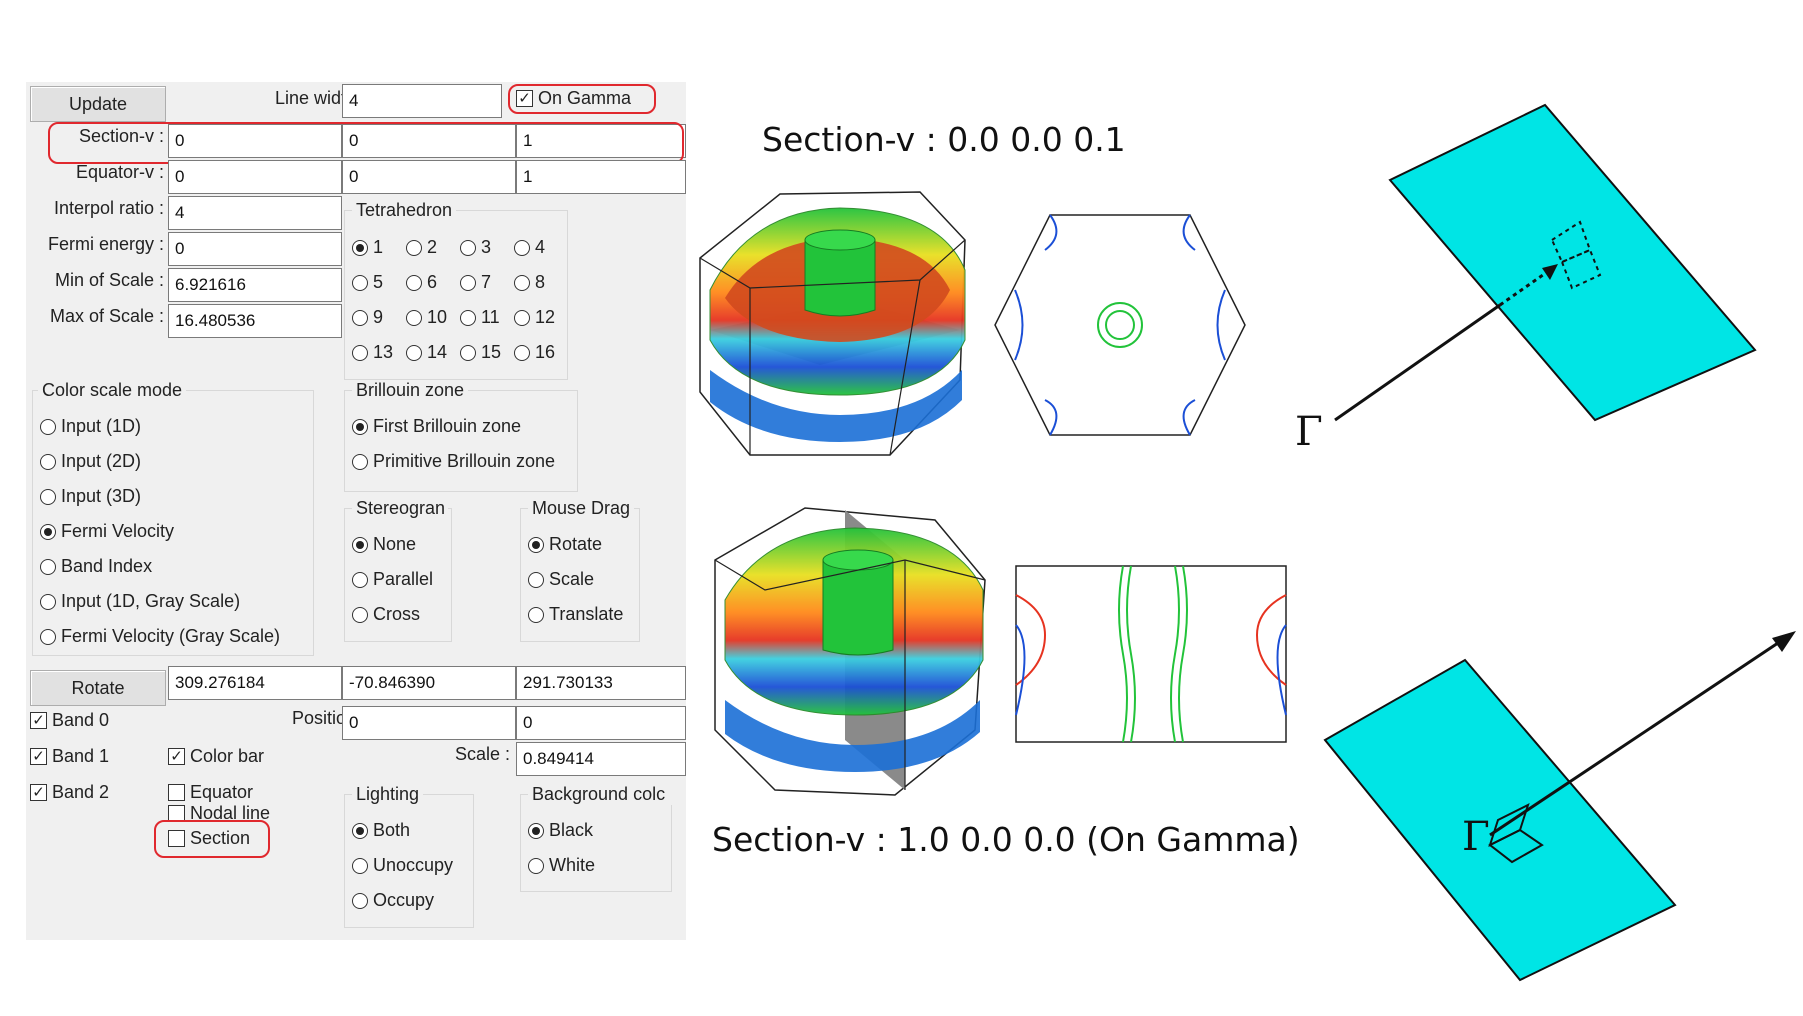 The width and height of the screenshot is (1803, 1016). What do you see at coordinates (426, 352) in the screenshot?
I see `tetra-radio-14: 14` at bounding box center [426, 352].